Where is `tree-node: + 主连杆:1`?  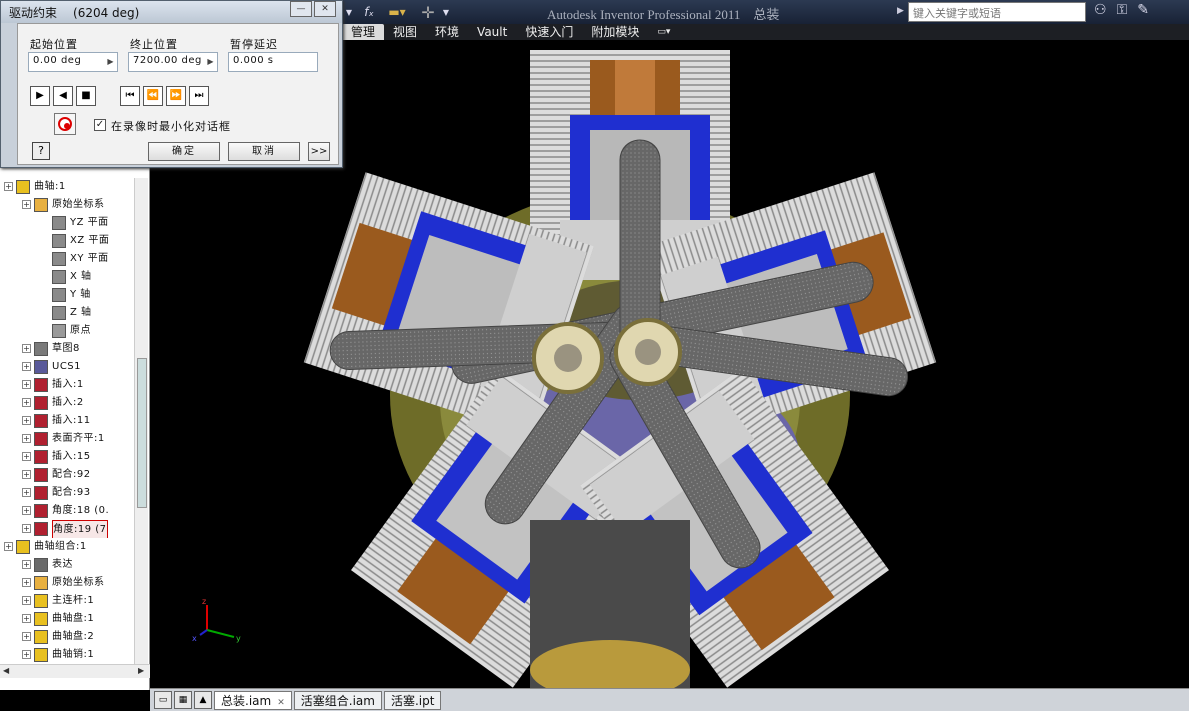
tree-node: + 主连杆:1 is located at coordinates (69, 601).